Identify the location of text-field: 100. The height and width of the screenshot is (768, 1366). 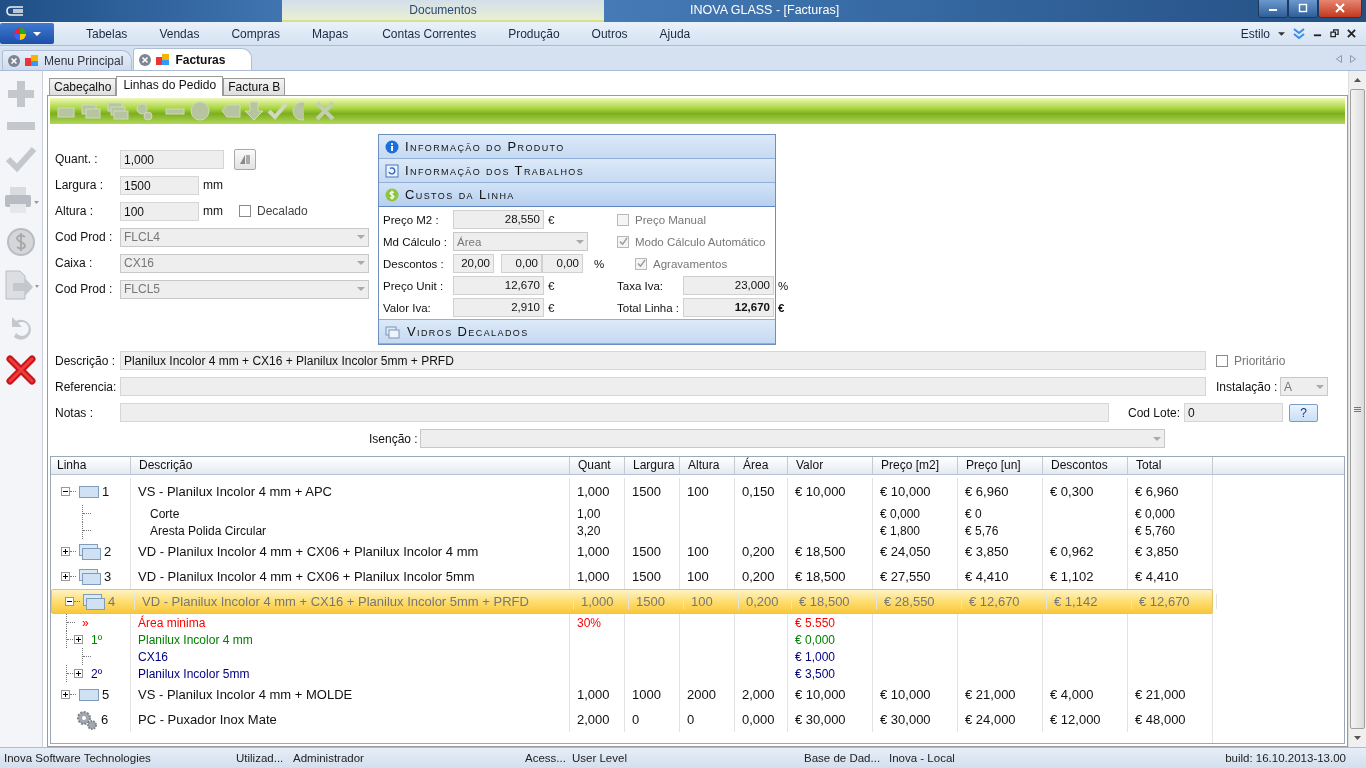
(159, 211).